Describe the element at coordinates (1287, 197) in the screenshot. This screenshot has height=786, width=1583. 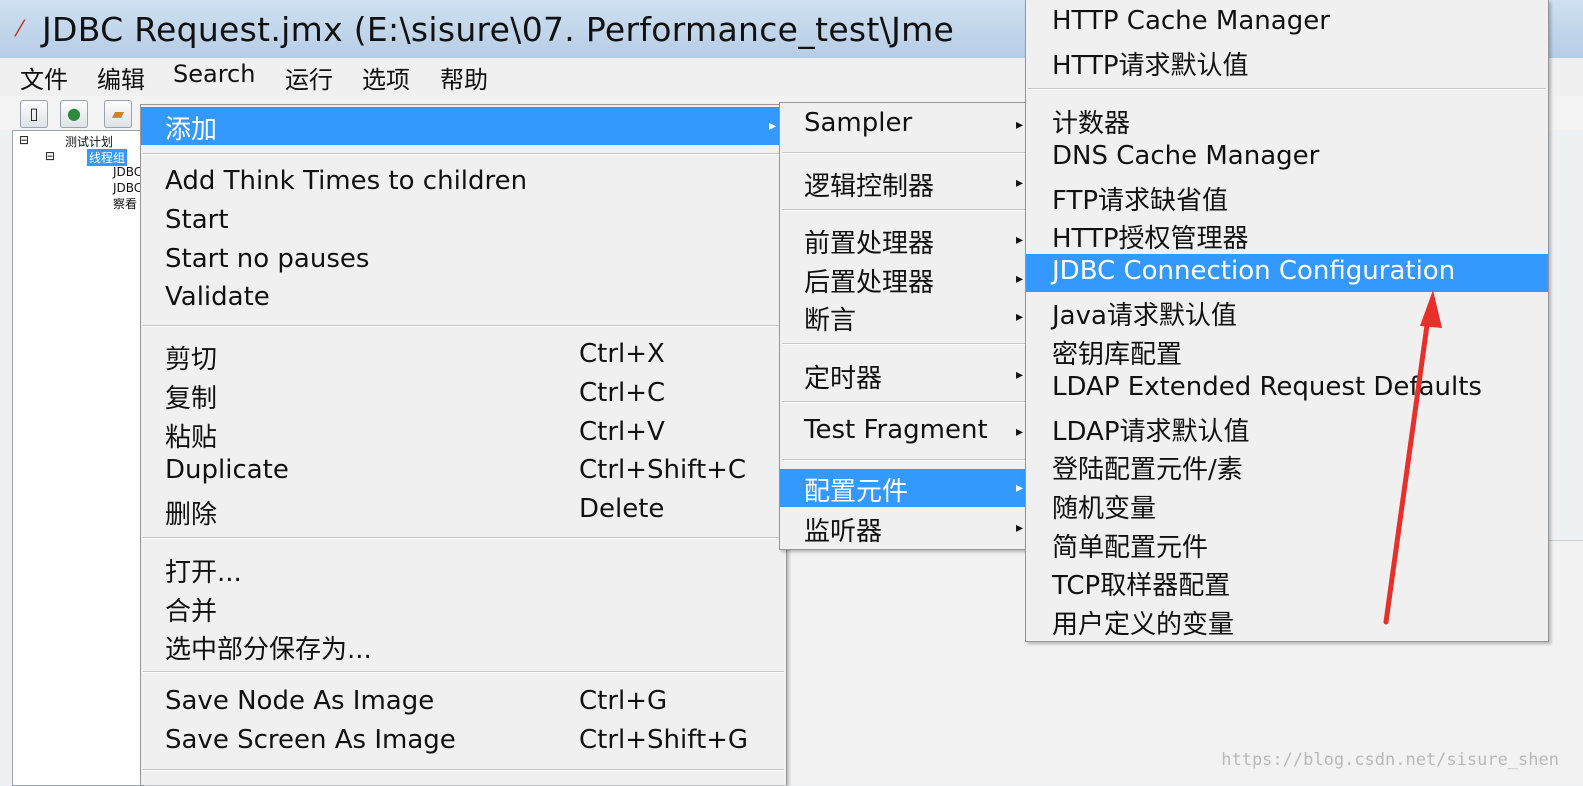
I see `config-item-ftp-defaults: FTP请求缺省值` at that location.